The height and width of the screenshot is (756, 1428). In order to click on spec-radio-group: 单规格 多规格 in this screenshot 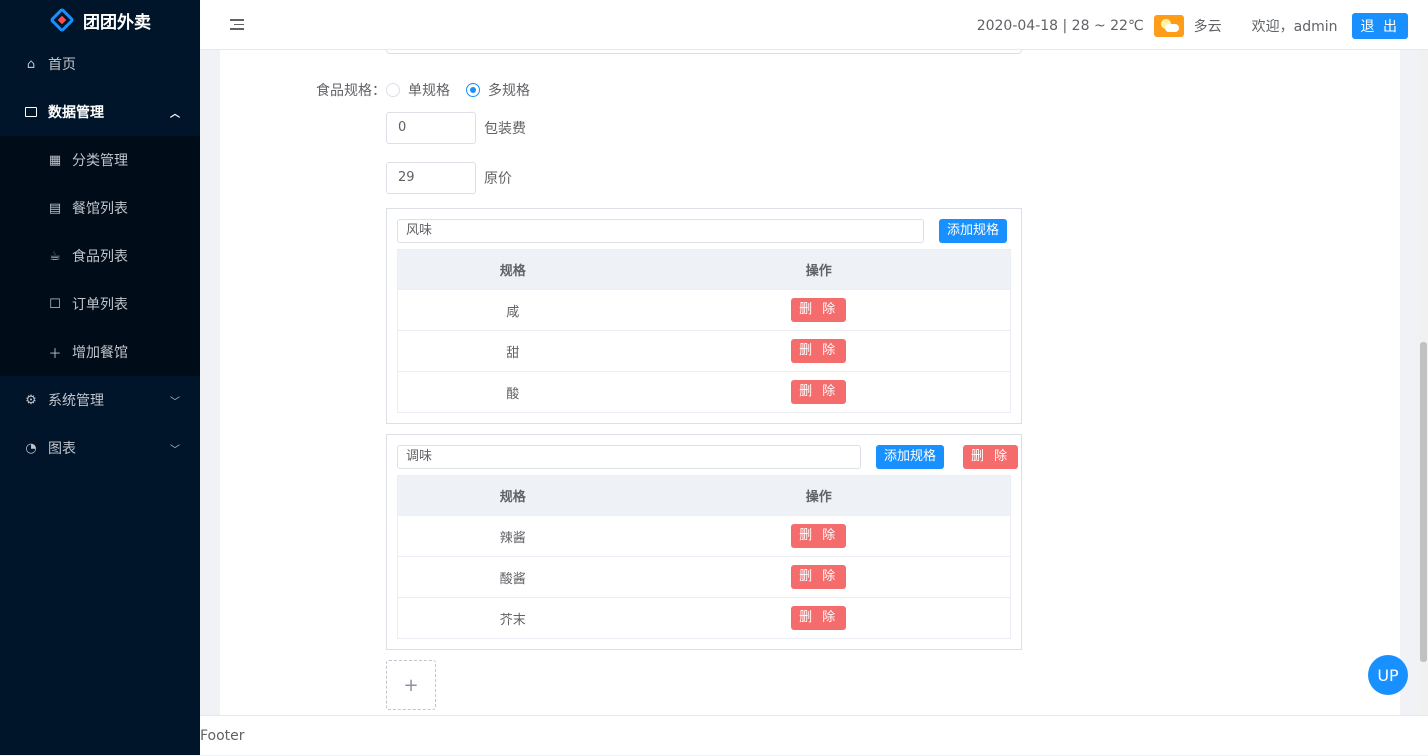, I will do `click(458, 90)`.